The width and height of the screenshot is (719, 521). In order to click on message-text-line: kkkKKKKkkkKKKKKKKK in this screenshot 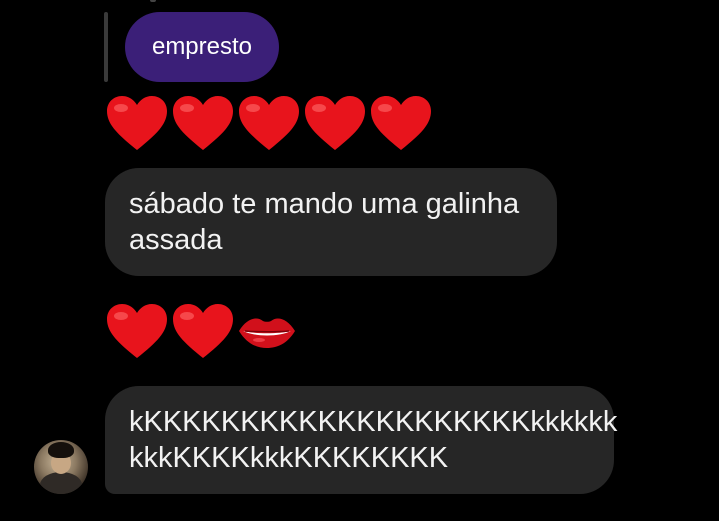, I will do `click(289, 458)`.